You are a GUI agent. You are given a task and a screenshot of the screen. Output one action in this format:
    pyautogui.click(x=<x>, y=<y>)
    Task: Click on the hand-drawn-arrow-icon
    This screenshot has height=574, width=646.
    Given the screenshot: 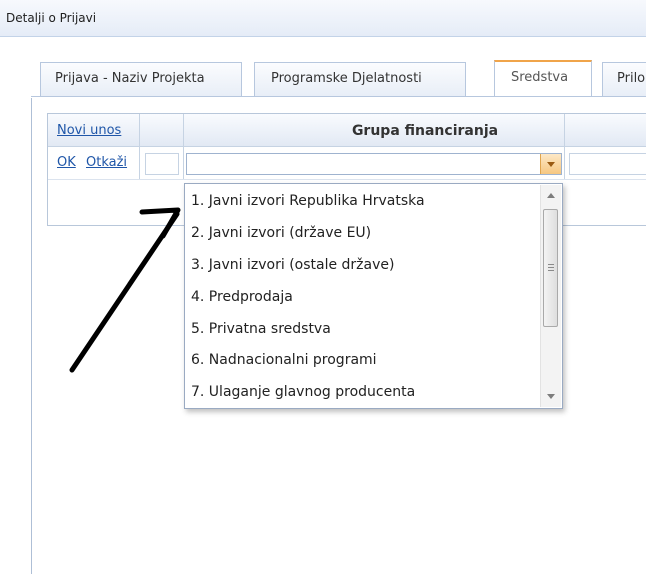 What is the action you would take?
    pyautogui.click(x=125, y=290)
    